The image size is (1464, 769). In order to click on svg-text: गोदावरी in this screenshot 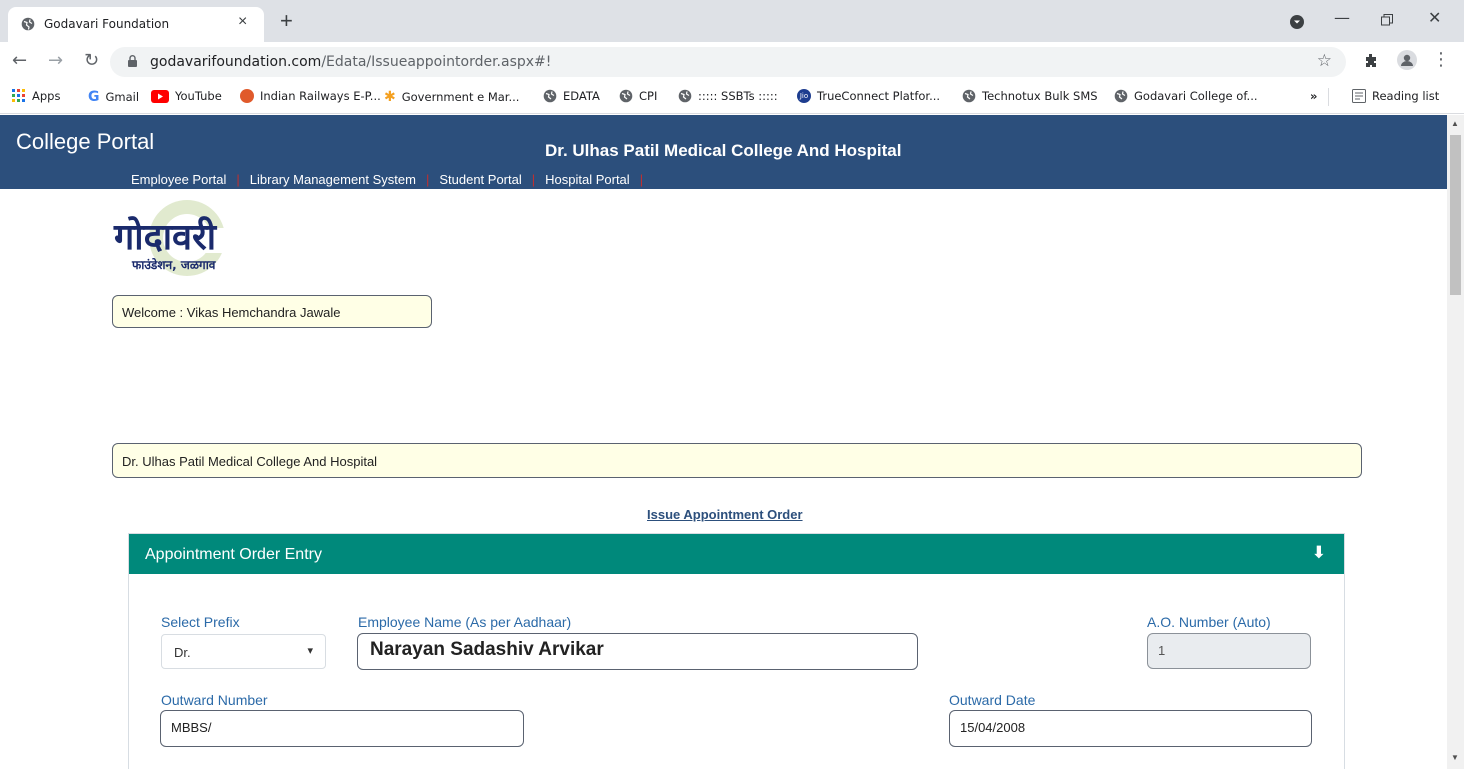, I will do `click(165, 237)`.